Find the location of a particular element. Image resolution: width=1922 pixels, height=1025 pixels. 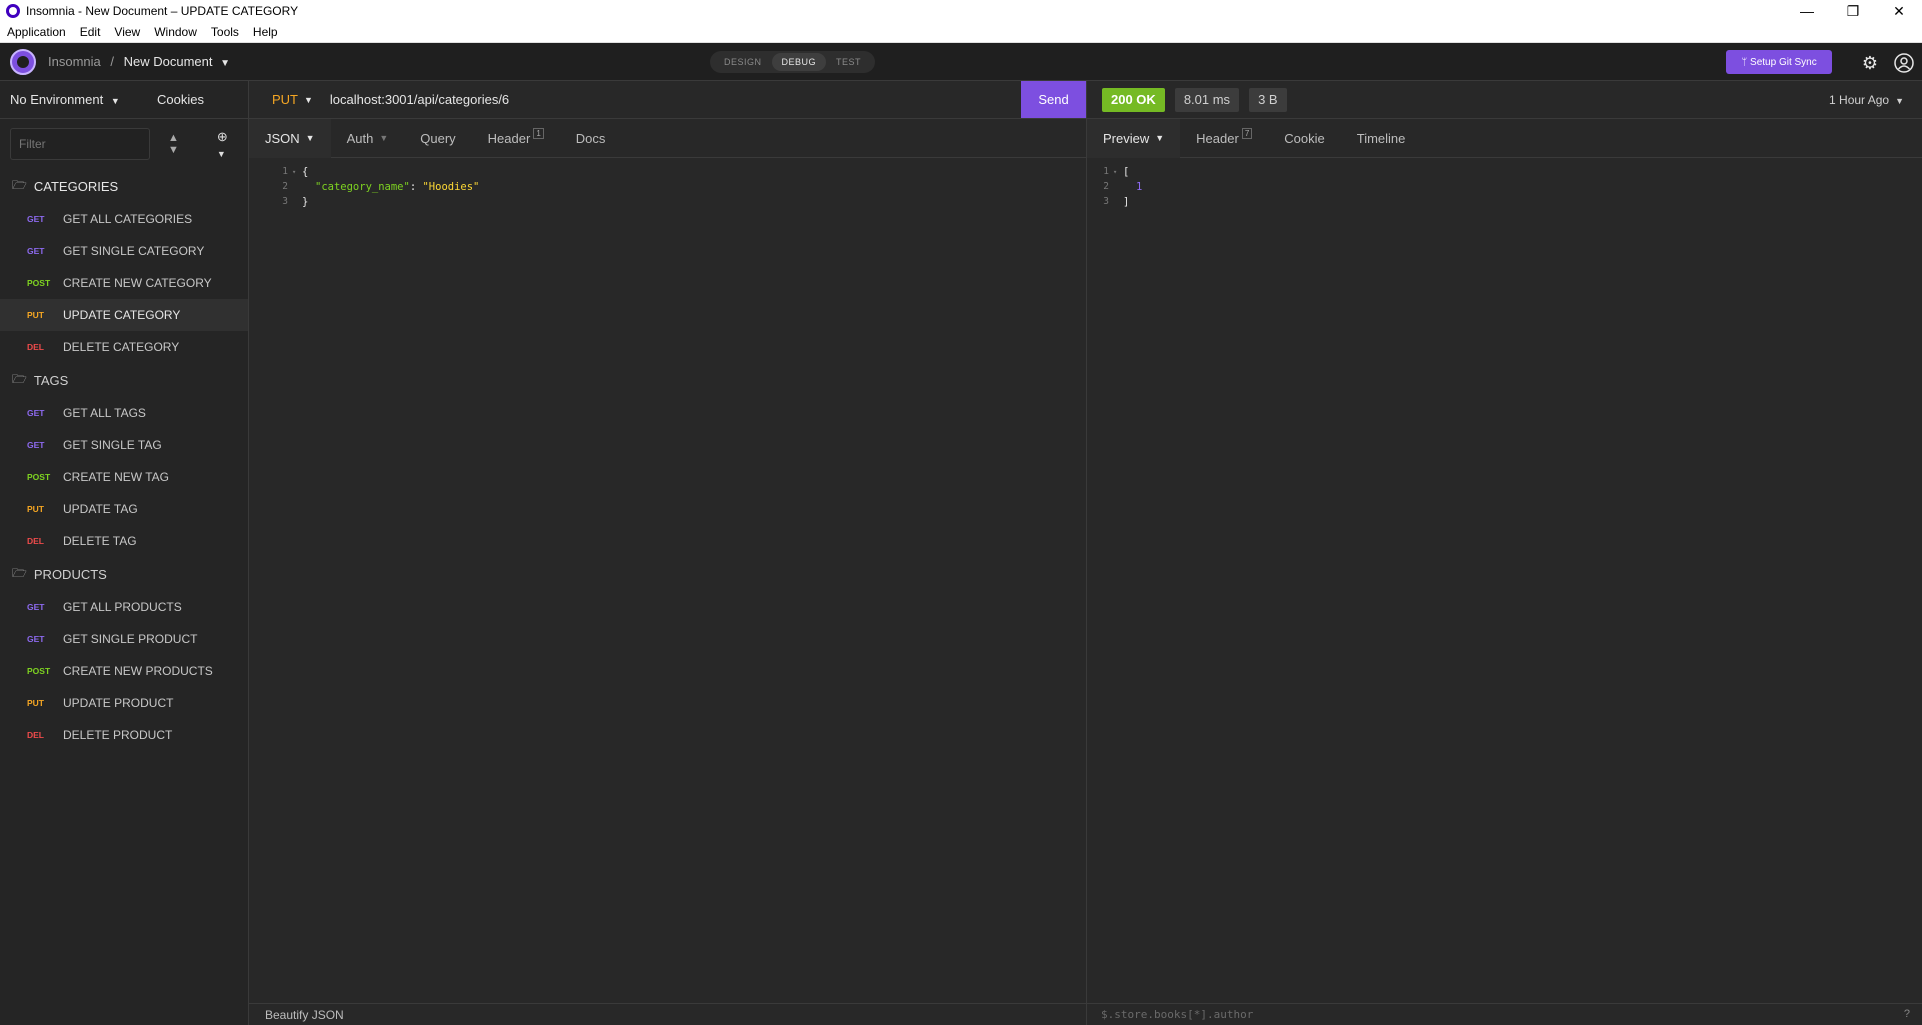

response-time-badge: 8.01 ms is located at coordinates (1207, 99).